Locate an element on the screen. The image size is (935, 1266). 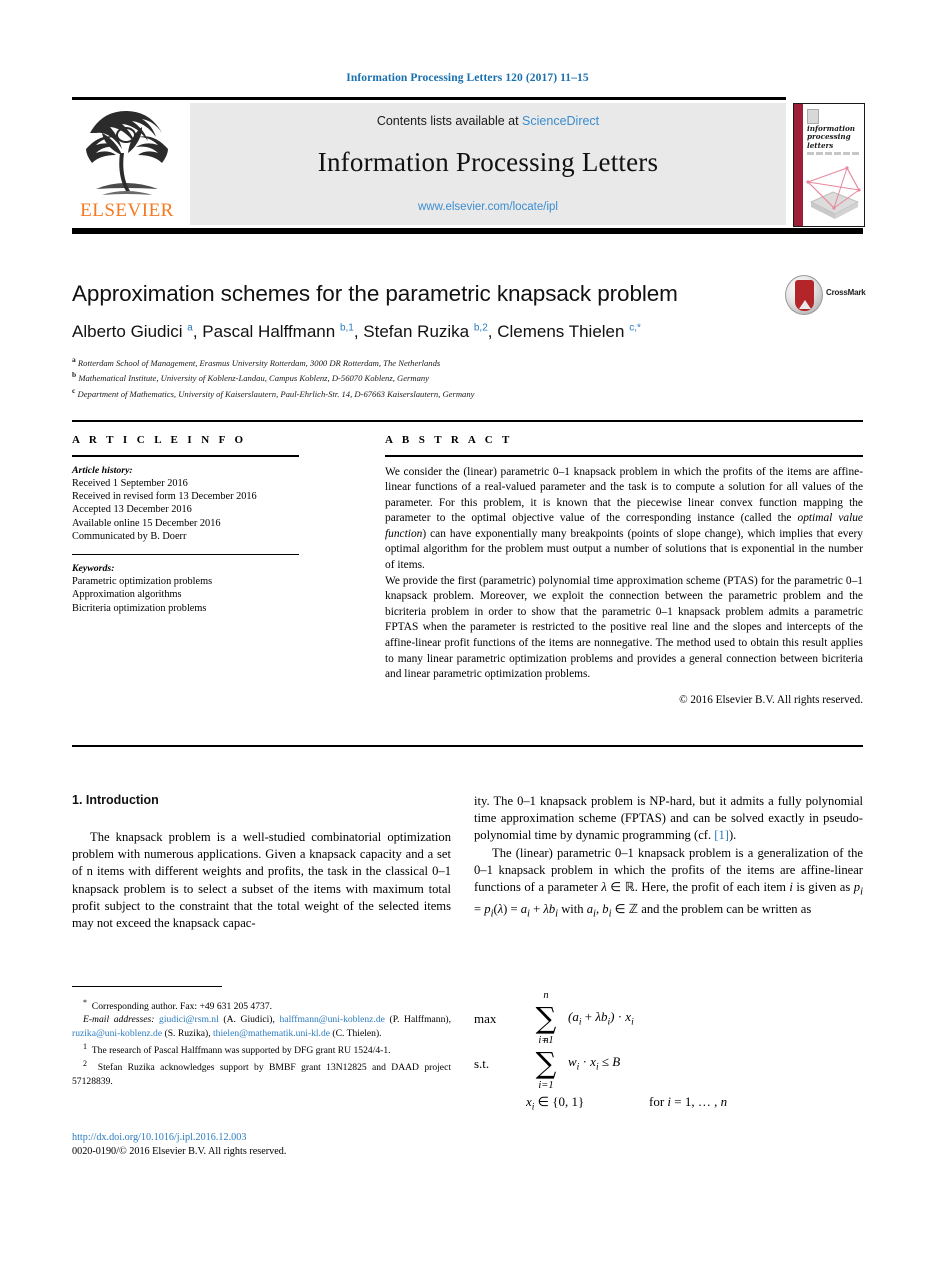
affiliation-mark: c is located at coordinates (74, 390).